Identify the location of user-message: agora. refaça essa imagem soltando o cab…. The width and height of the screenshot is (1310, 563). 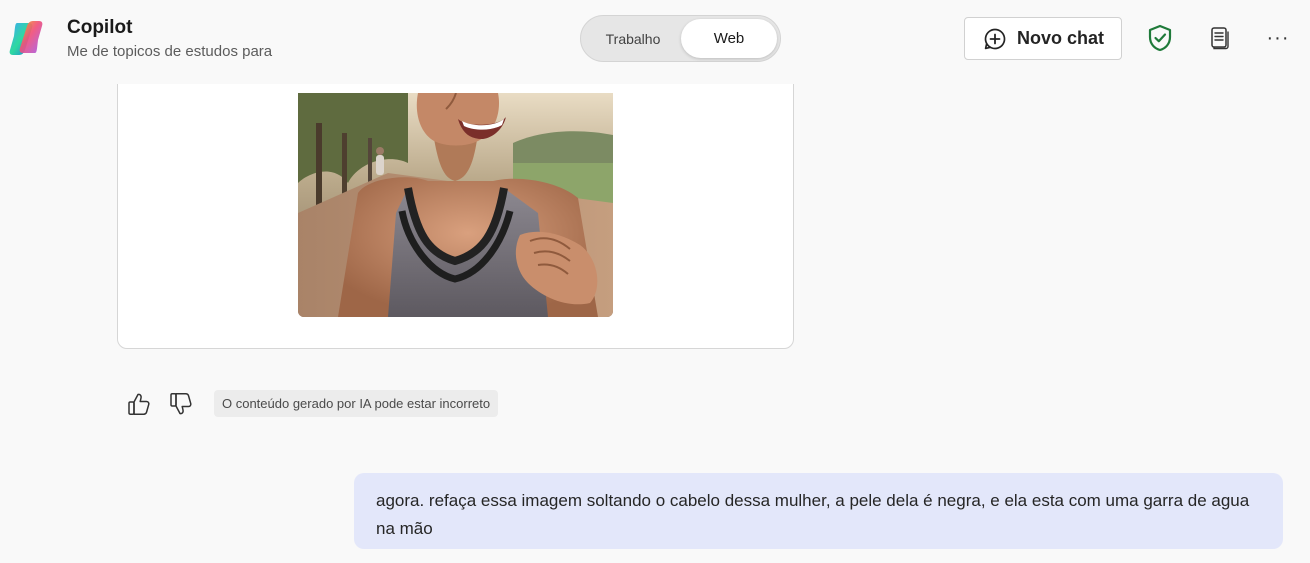
(818, 511).